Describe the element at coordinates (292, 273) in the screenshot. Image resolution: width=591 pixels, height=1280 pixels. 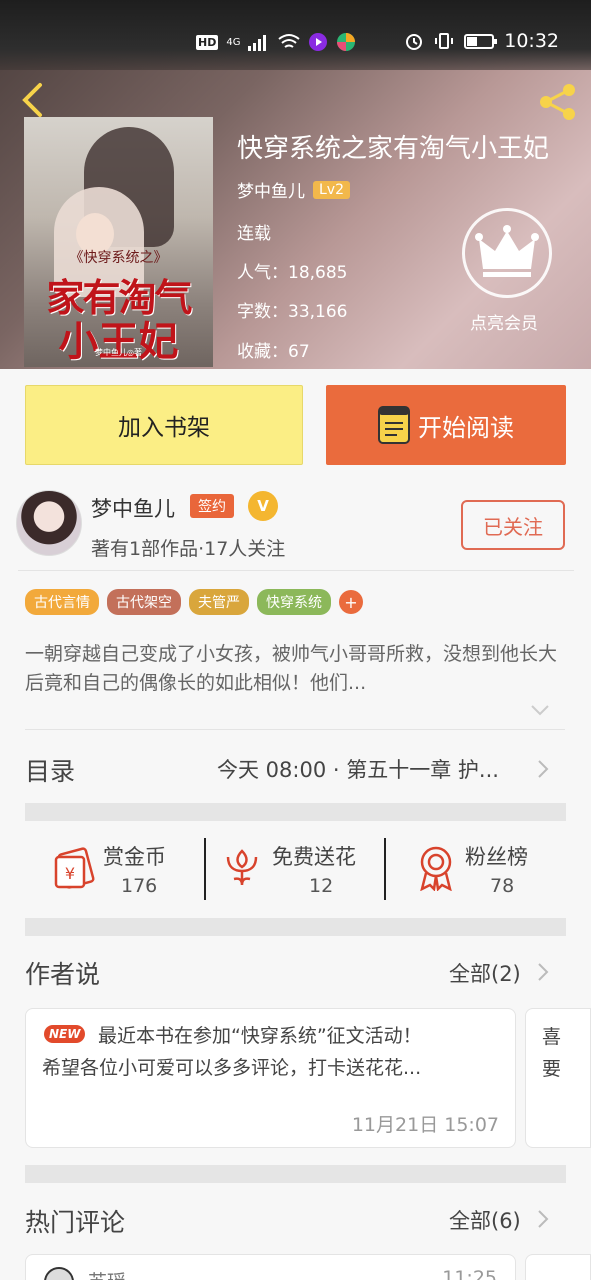
I see `popularity: 人气：18,685` at that location.